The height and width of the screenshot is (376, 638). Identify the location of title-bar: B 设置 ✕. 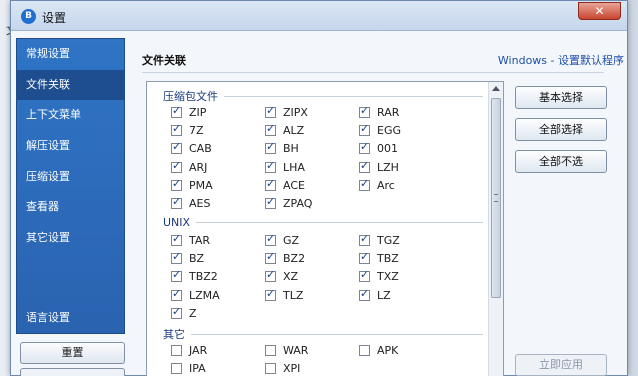
(319, 16).